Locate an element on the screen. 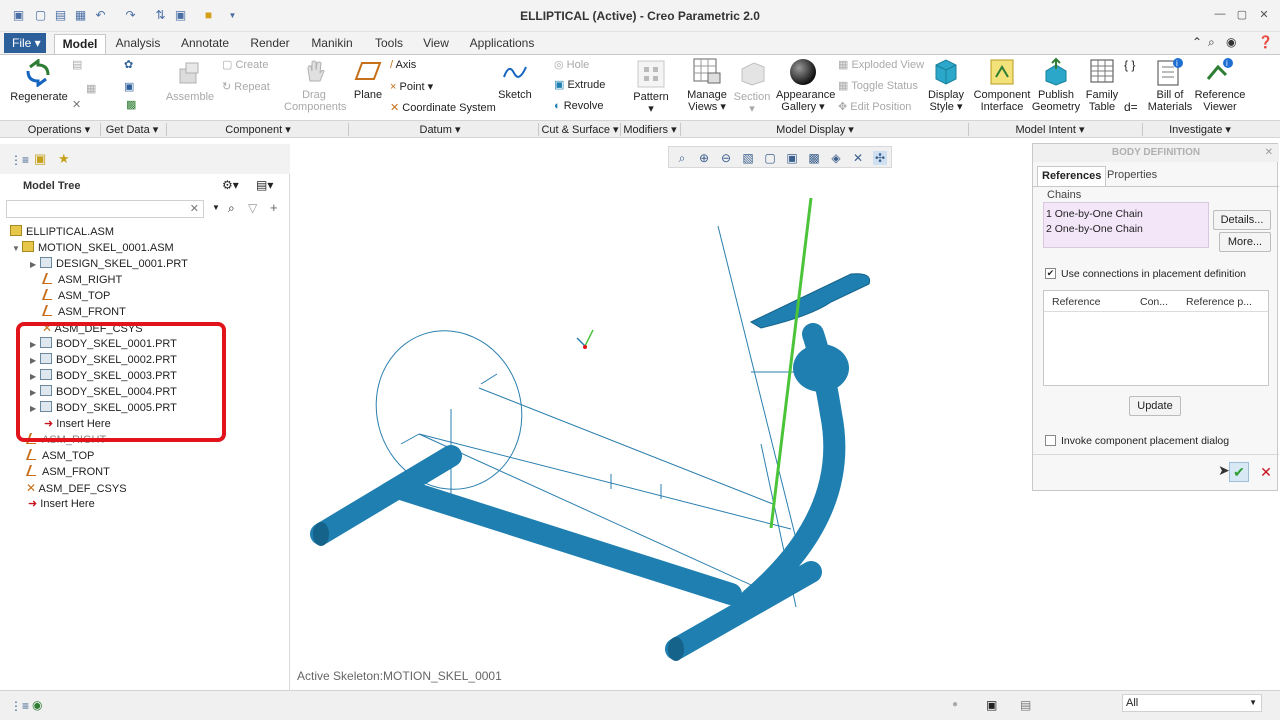 This screenshot has height=720, width=1280. datum-display-icon: ✕ is located at coordinates (858, 158).